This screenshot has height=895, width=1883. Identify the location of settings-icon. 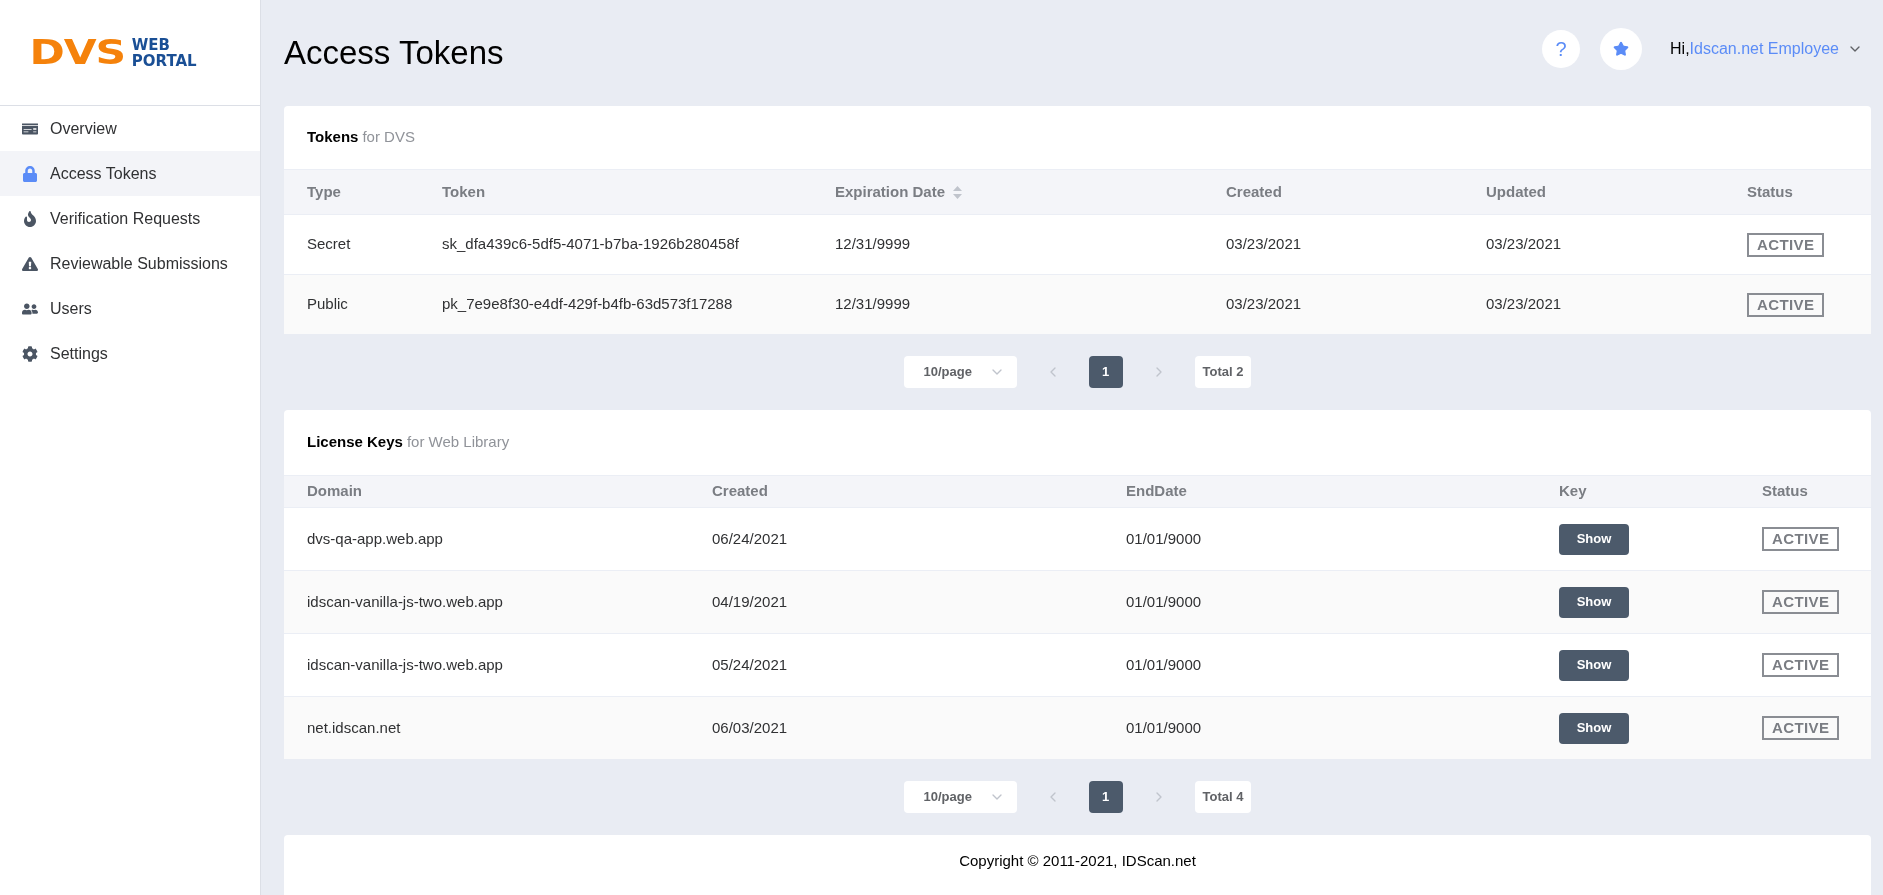
(30, 353).